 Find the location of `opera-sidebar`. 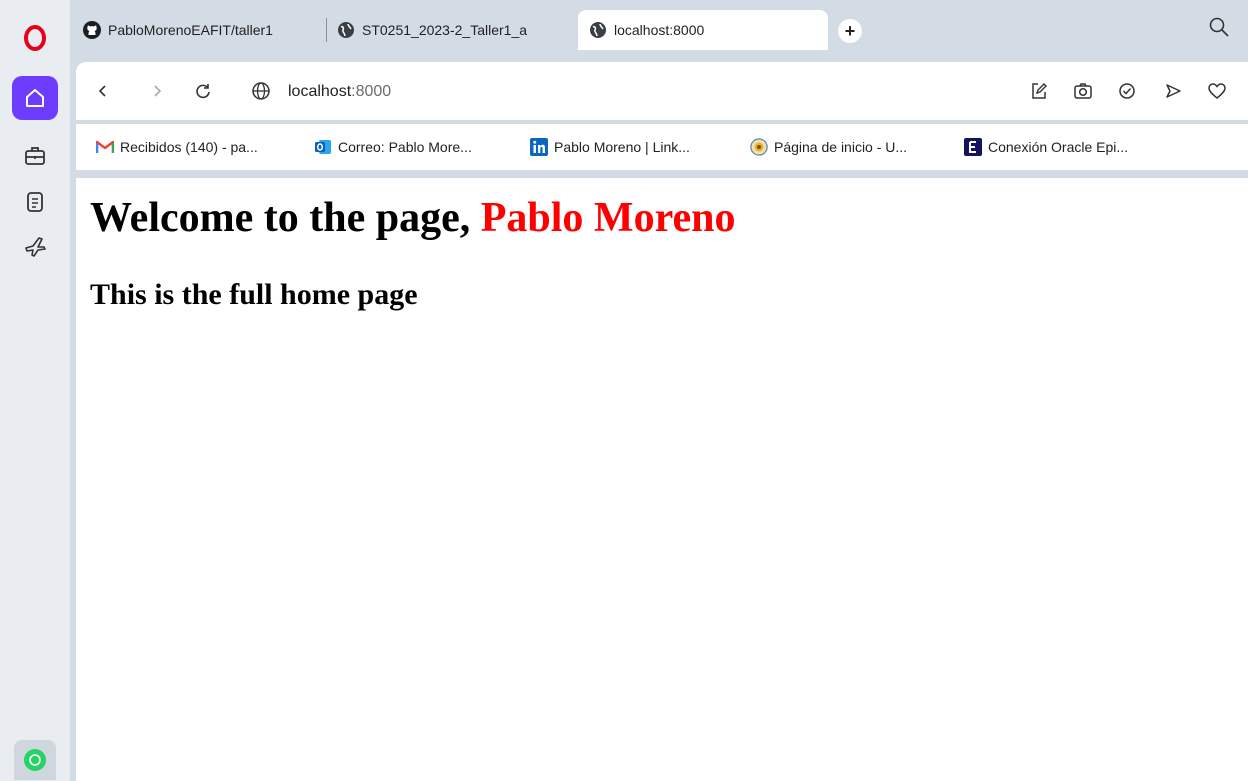

opera-sidebar is located at coordinates (35, 390).